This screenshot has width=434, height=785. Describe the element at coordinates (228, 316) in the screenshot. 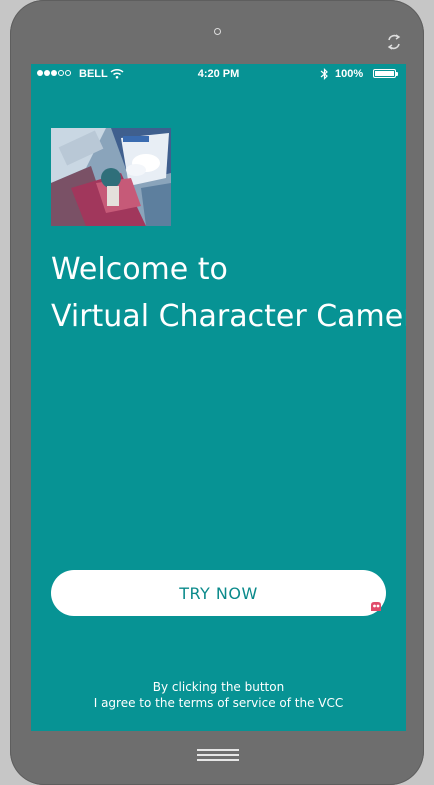

I see `welcome-line-2: Virtual Character Camera` at that location.